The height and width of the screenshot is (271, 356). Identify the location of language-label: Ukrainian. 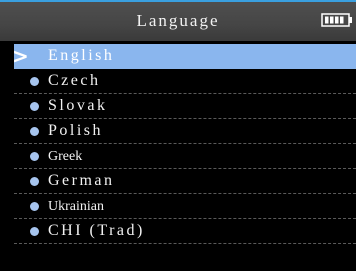
(76, 206).